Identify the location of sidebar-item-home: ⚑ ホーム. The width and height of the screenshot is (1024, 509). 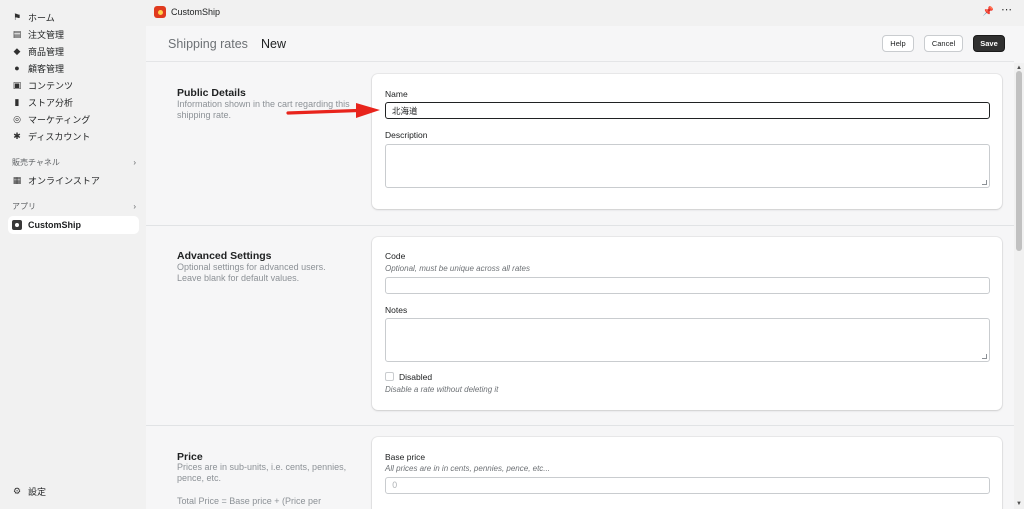
(33, 17).